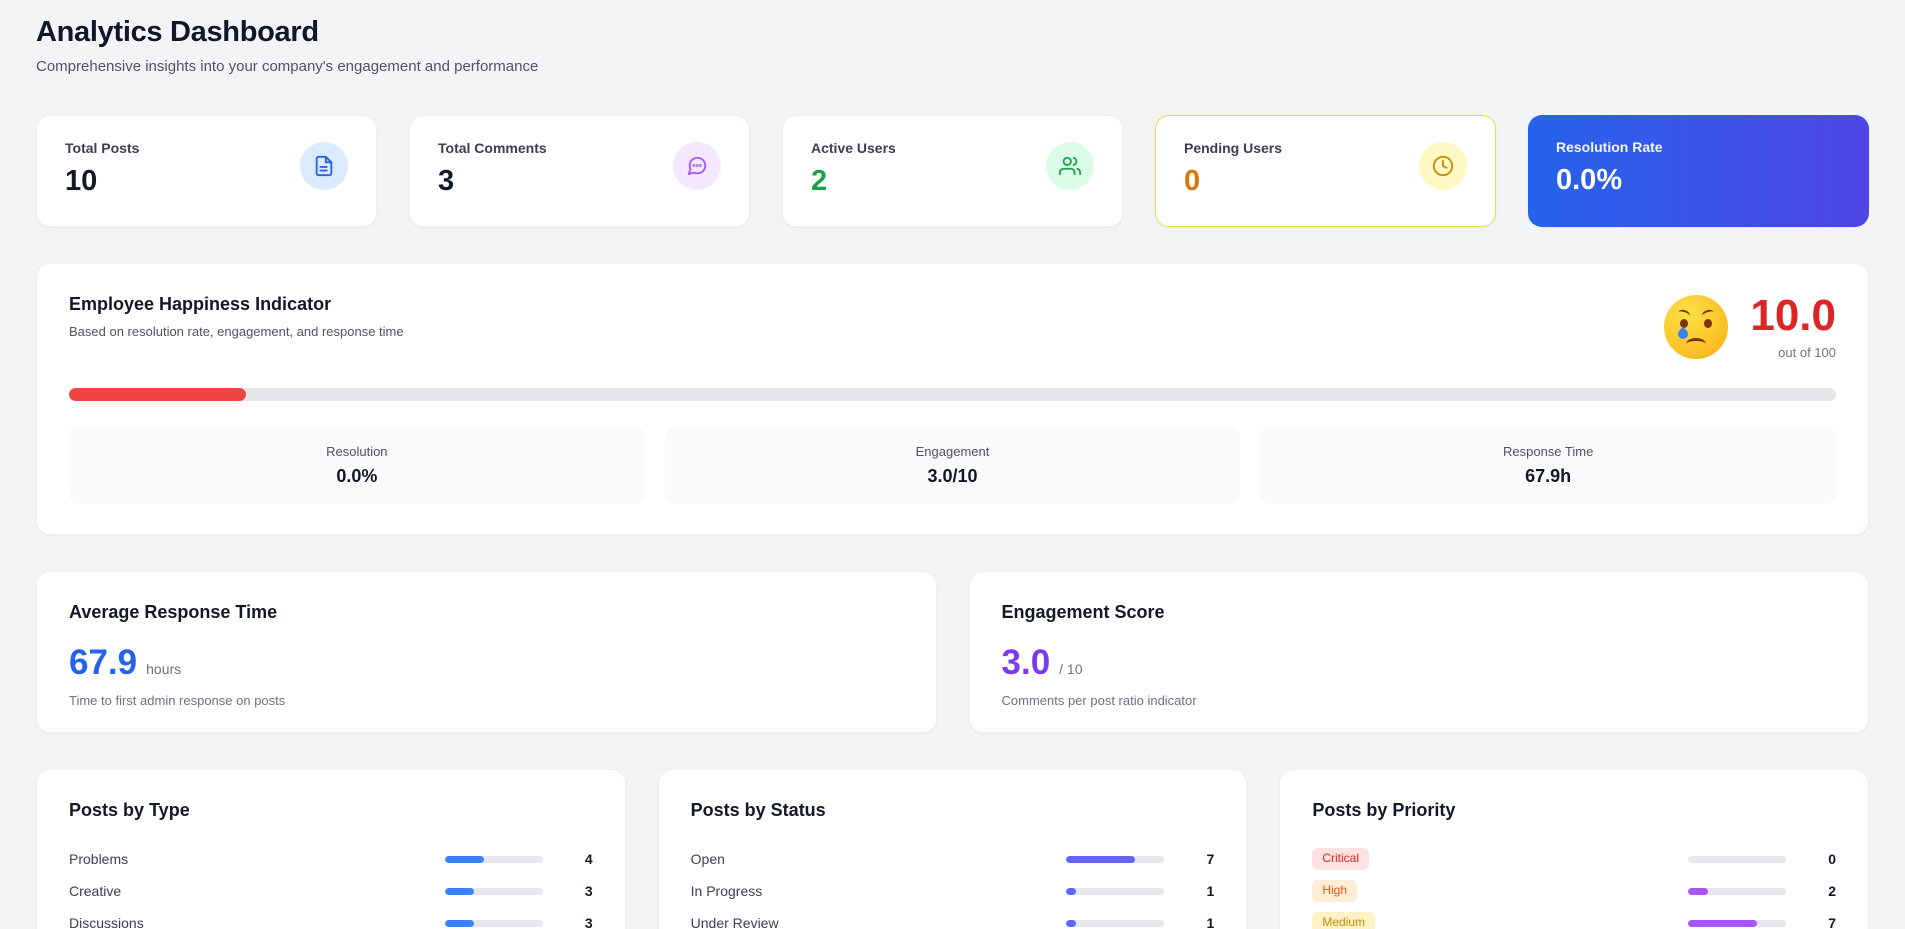 Image resolution: width=1905 pixels, height=929 pixels. Describe the element at coordinates (1233, 169) in the screenshot. I see `stat-text: Pending Users 0` at that location.